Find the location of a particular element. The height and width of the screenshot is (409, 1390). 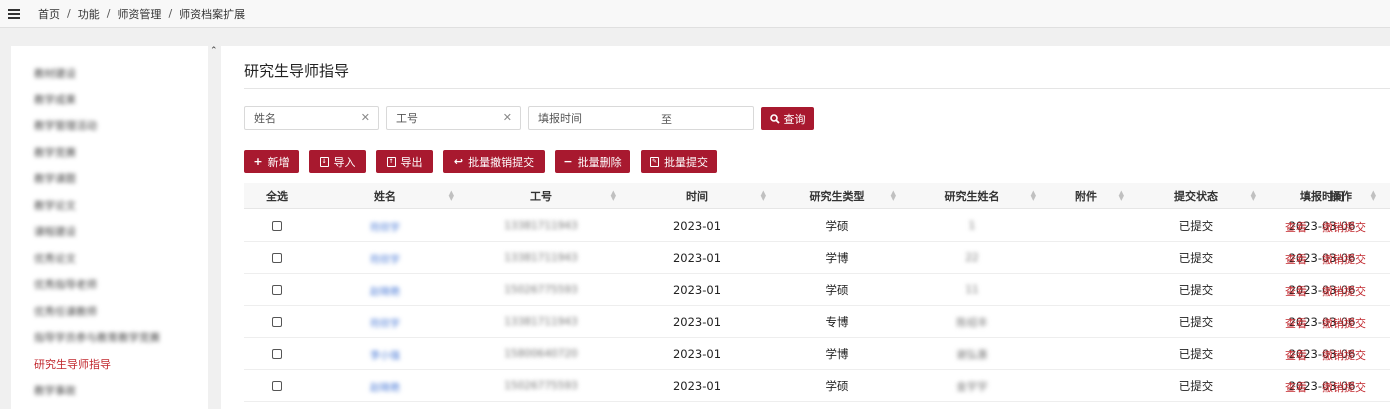

name-header: 姓名 ▲ ▼ is located at coordinates (385, 196).